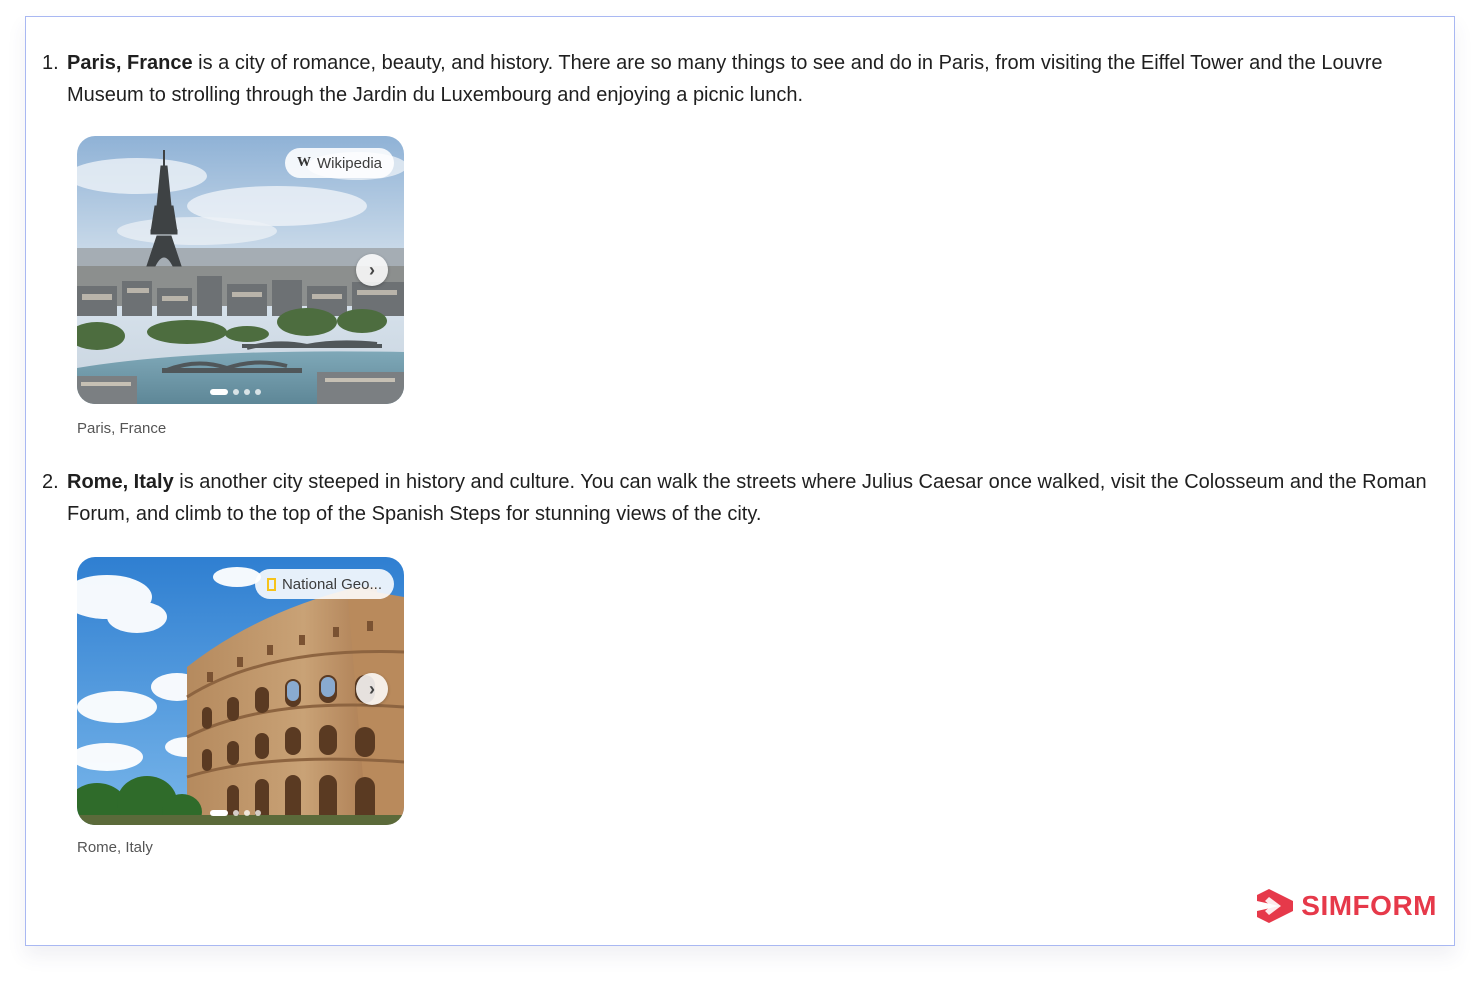 The height and width of the screenshot is (981, 1482). What do you see at coordinates (271, 584) in the screenshot?
I see `national-geographic-icon` at bounding box center [271, 584].